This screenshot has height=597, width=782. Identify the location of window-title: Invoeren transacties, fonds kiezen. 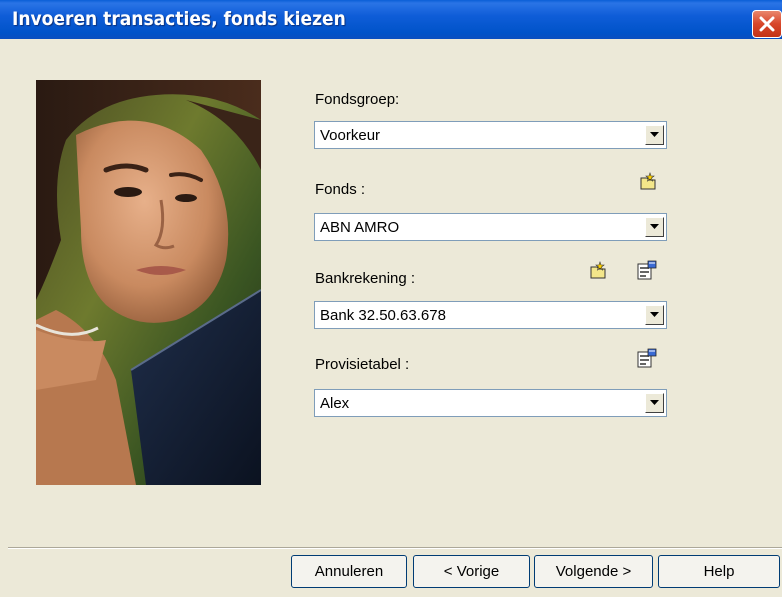
(179, 19).